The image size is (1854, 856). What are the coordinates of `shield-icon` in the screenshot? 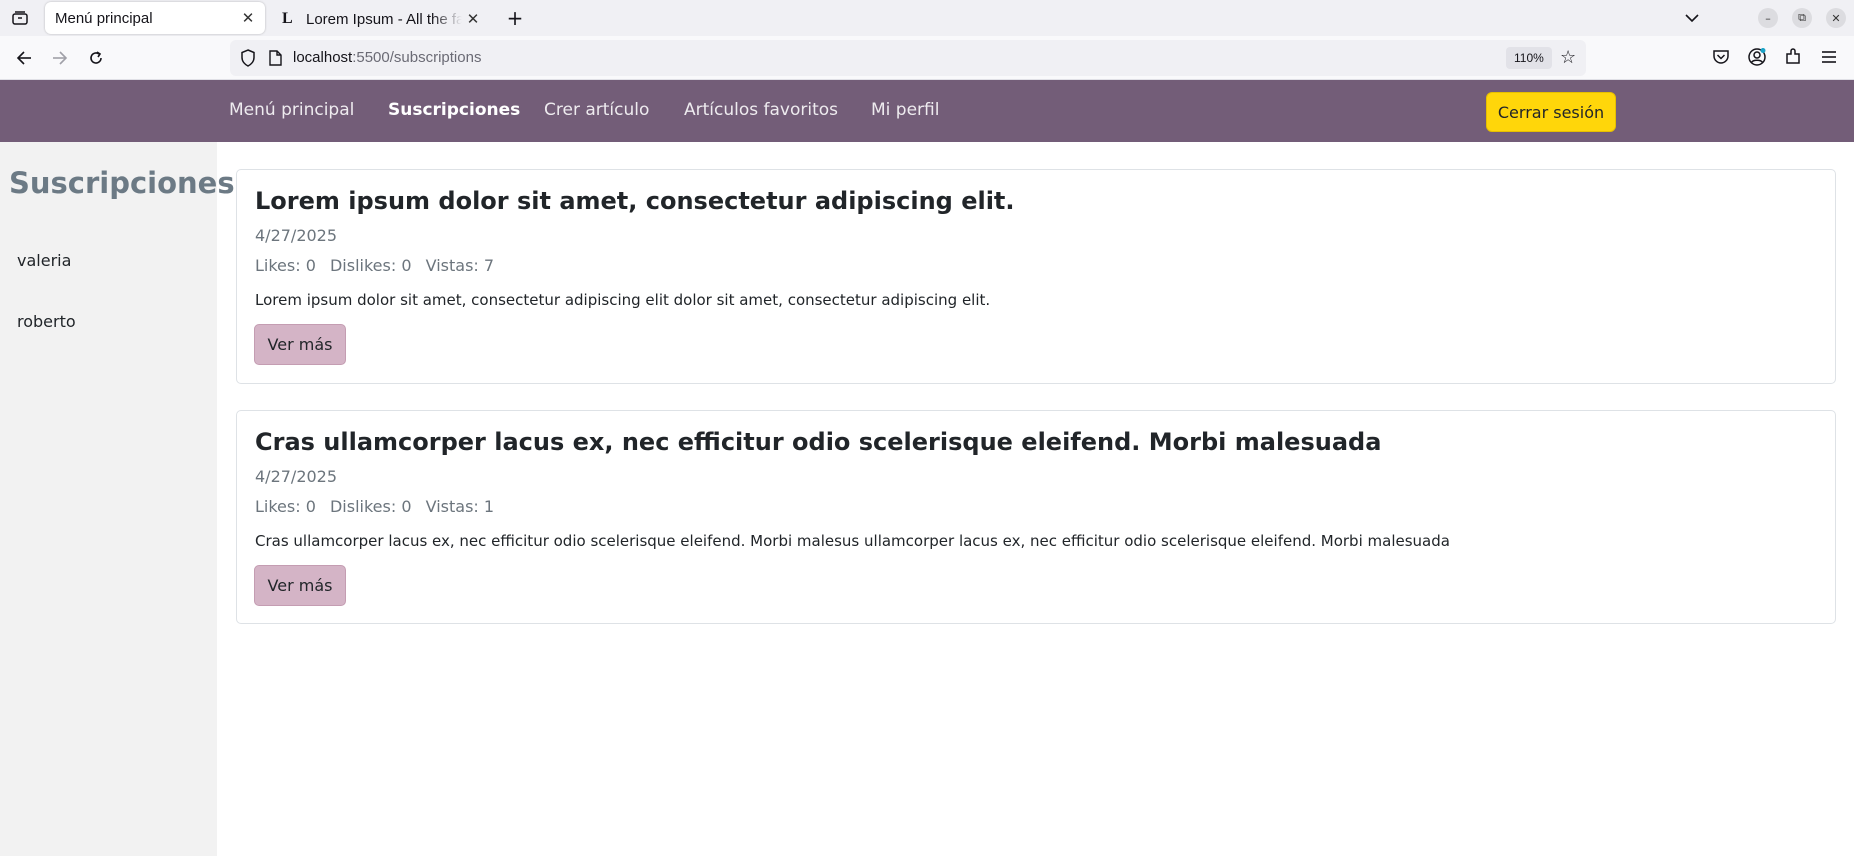 It's located at (249, 58).